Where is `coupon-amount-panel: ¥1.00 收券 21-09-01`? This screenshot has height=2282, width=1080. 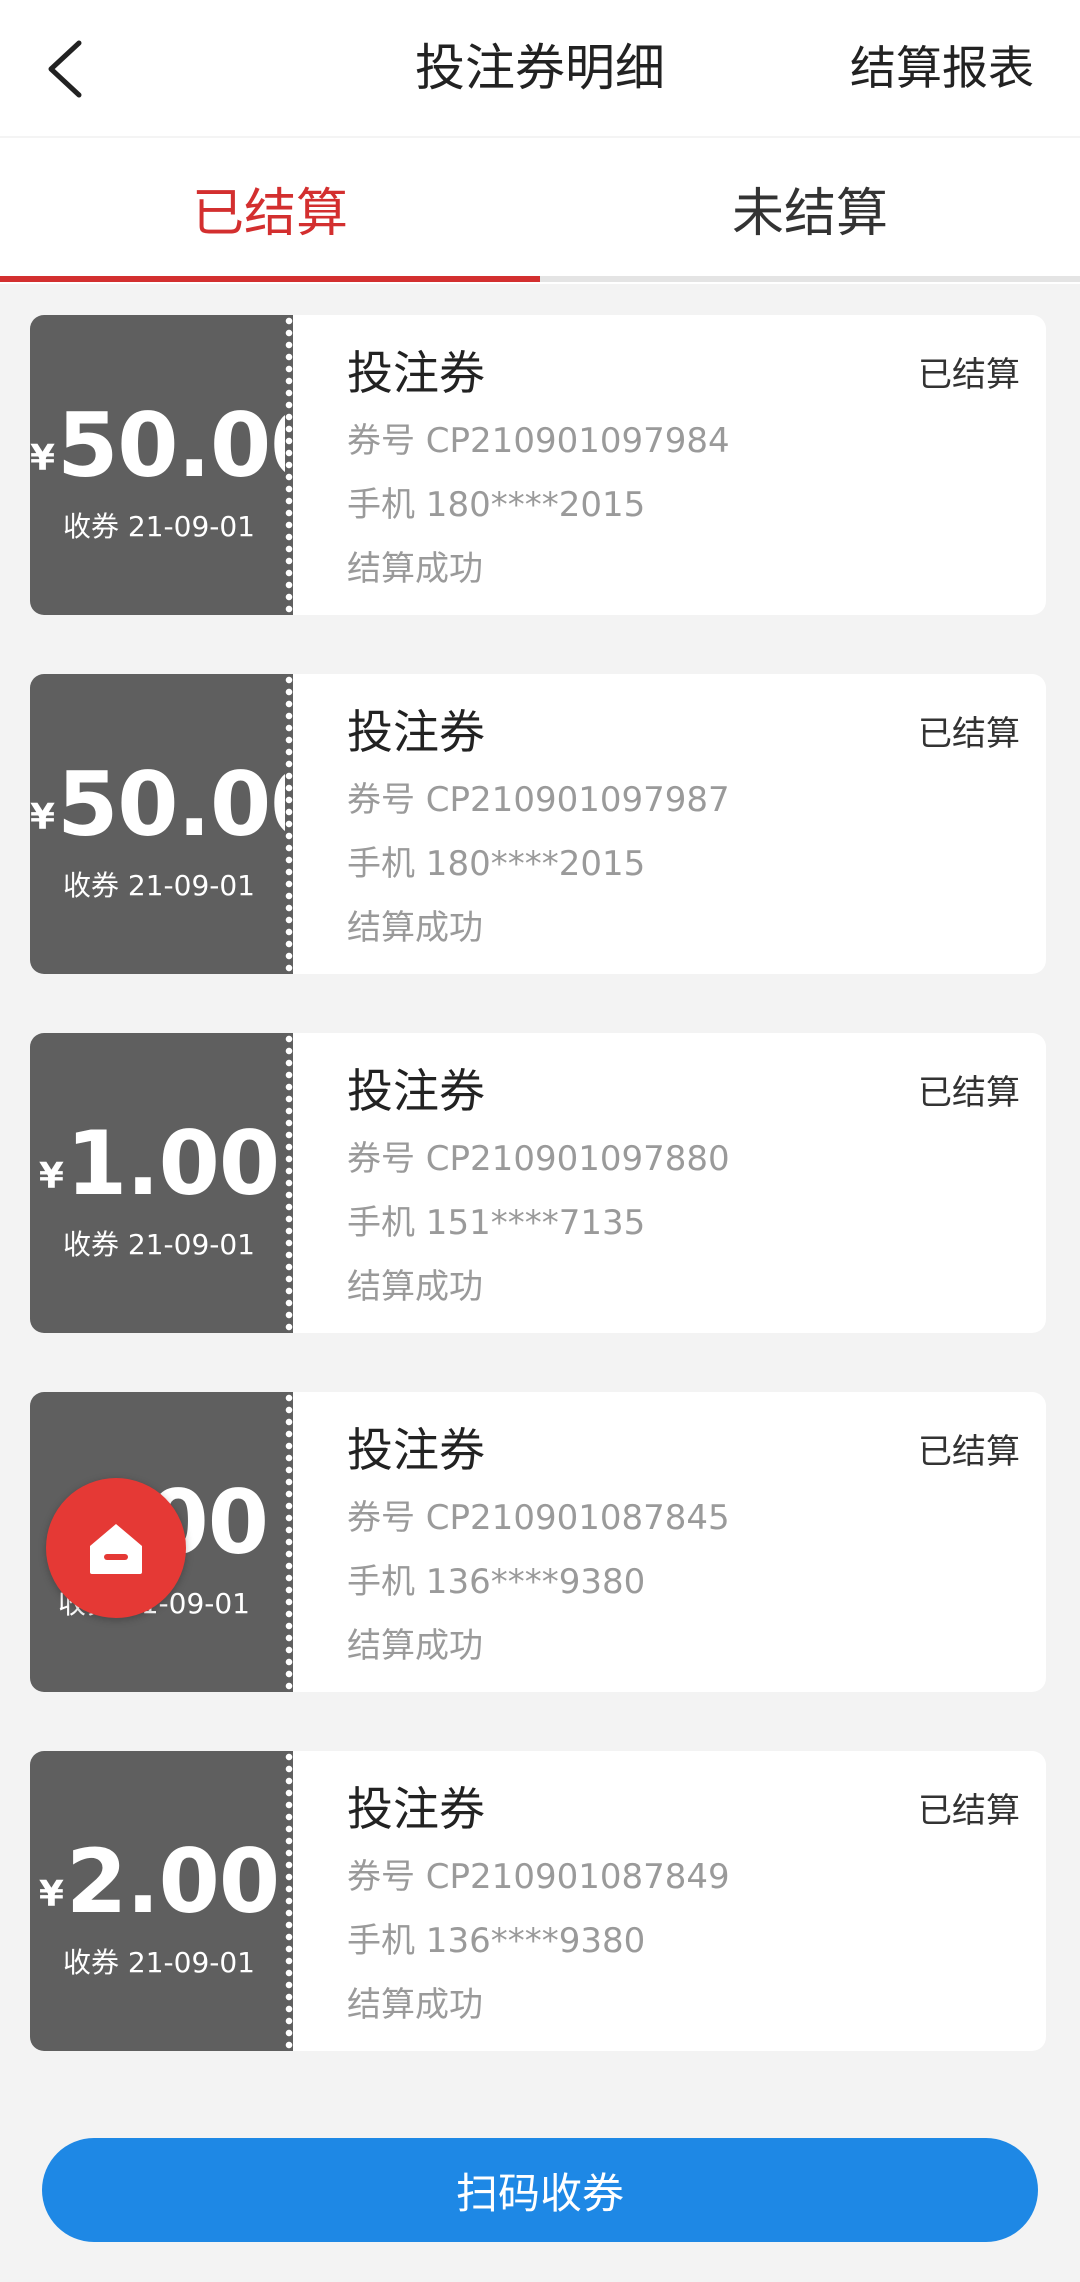 coupon-amount-panel: ¥1.00 收券 21-09-01 is located at coordinates (159, 1183).